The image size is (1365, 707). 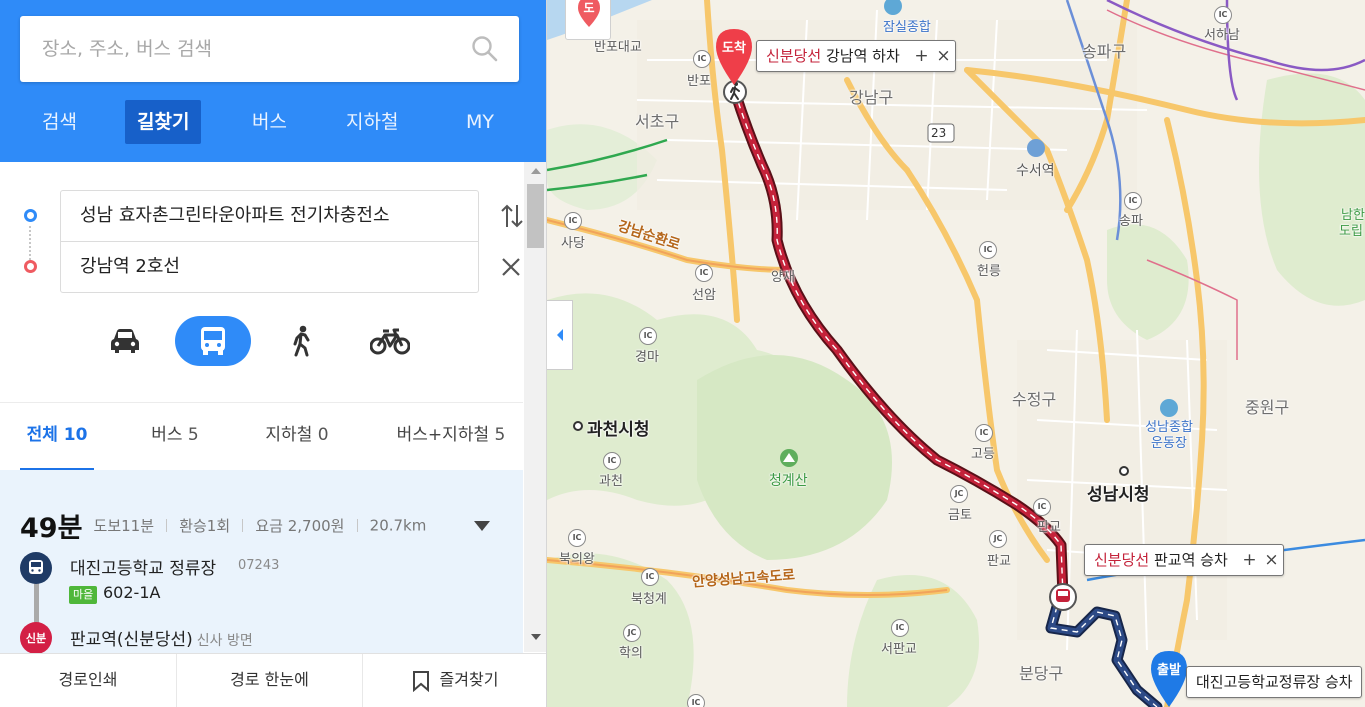 I want to click on transfer-stop: 판교역(신분당선) 신사 방면, so click(x=161, y=637).